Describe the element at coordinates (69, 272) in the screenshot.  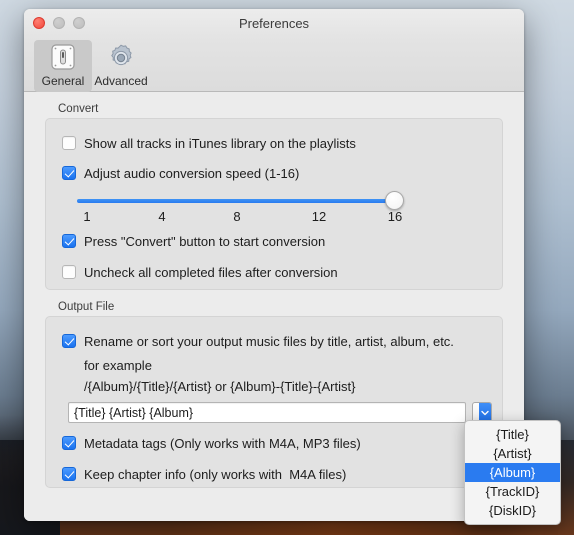
I see `uncheck-completed-checkbox` at that location.